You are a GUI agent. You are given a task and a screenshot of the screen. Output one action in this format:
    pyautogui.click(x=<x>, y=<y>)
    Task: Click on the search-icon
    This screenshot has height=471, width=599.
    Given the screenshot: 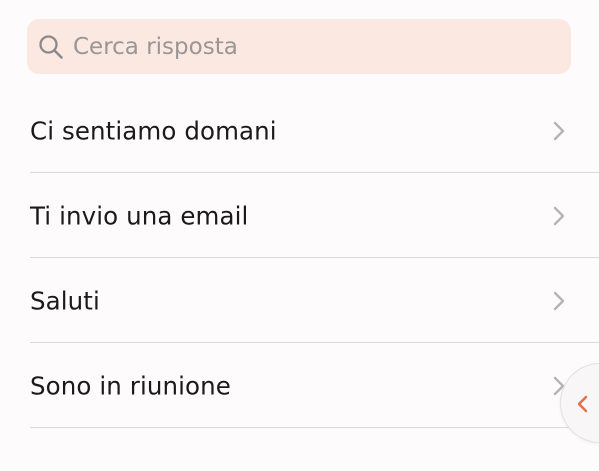 What is the action you would take?
    pyautogui.click(x=51, y=47)
    